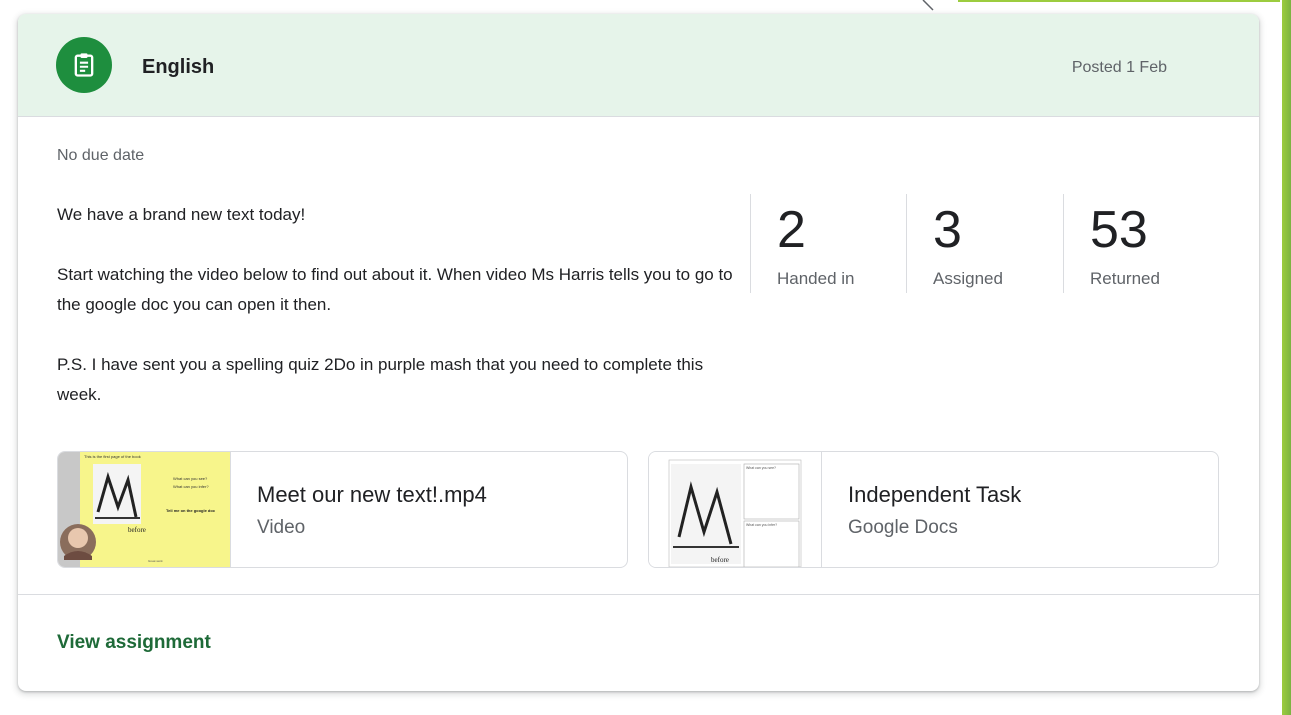  Describe the element at coordinates (816, 278) in the screenshot. I see `stat-label: Handed in` at that location.